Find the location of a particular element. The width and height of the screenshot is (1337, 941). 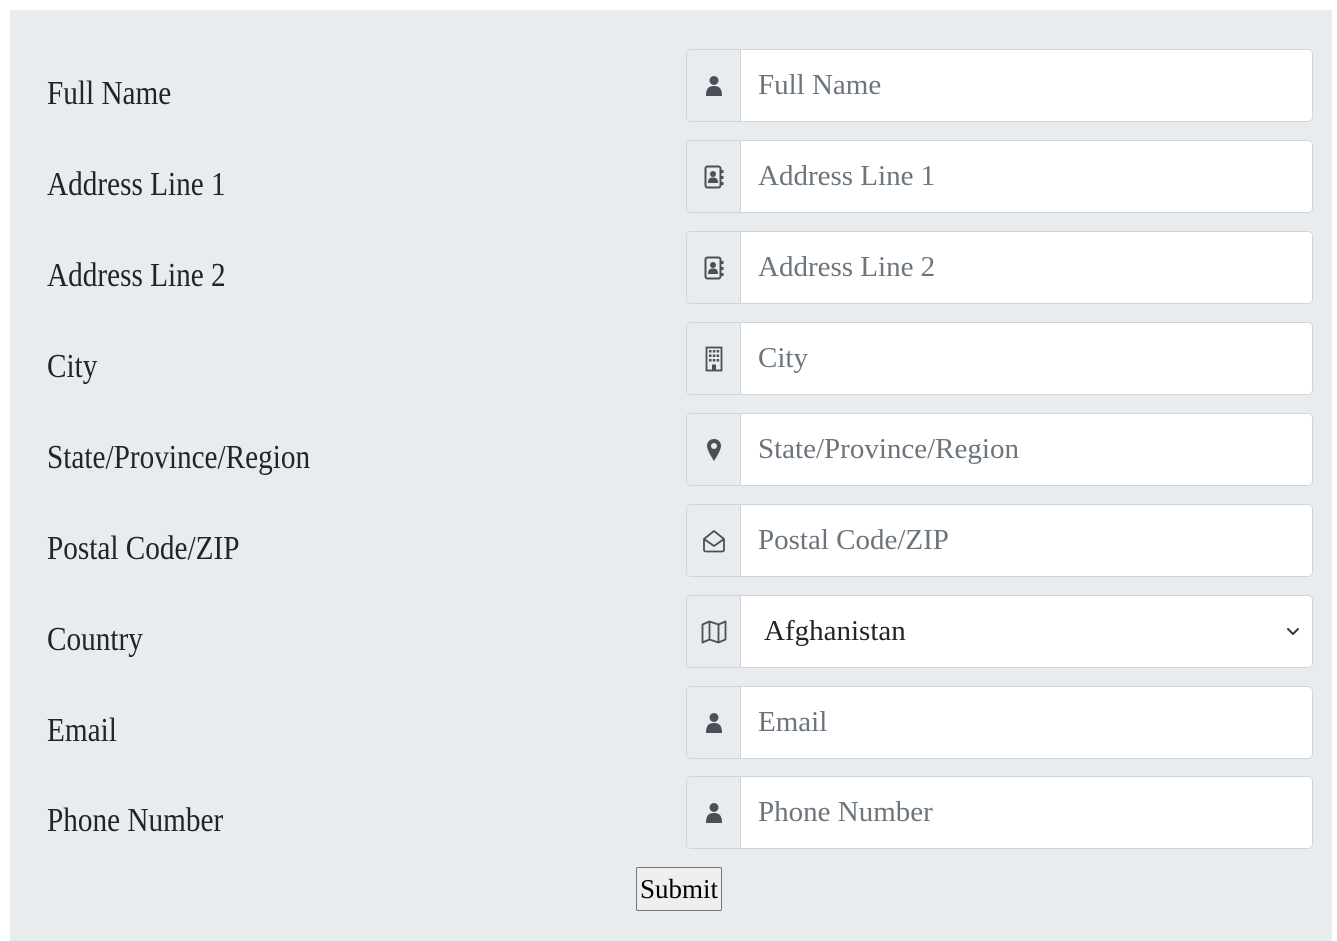

postal-code-input is located at coordinates (1026, 540).